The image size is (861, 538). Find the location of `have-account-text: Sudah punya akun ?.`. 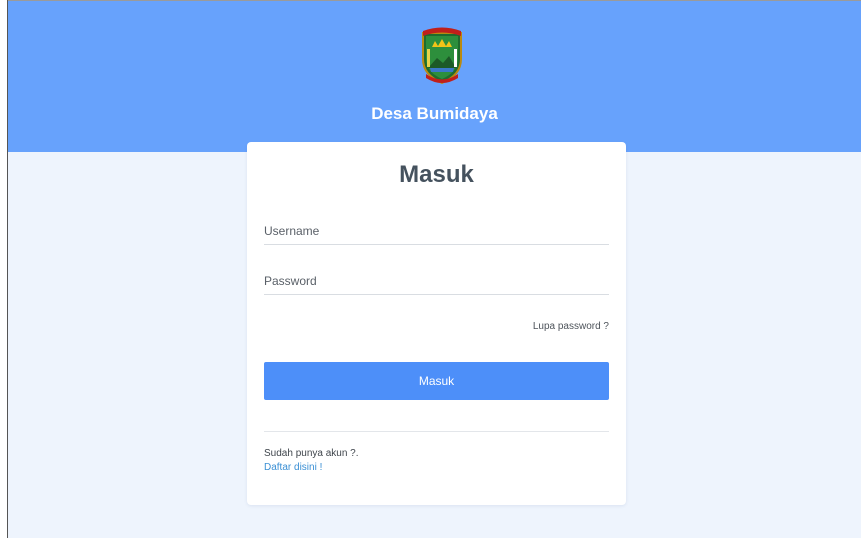

have-account-text: Sudah punya akun ?. is located at coordinates (311, 453).